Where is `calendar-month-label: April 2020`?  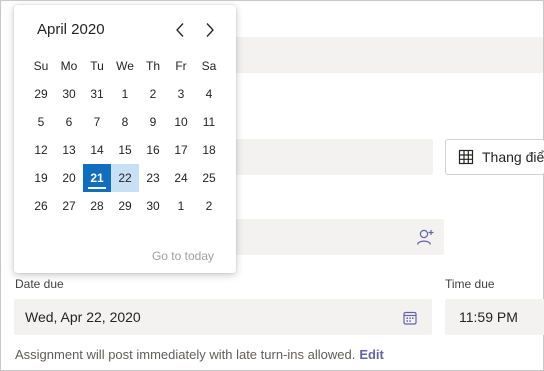
calendar-month-label: April 2020 is located at coordinates (71, 29).